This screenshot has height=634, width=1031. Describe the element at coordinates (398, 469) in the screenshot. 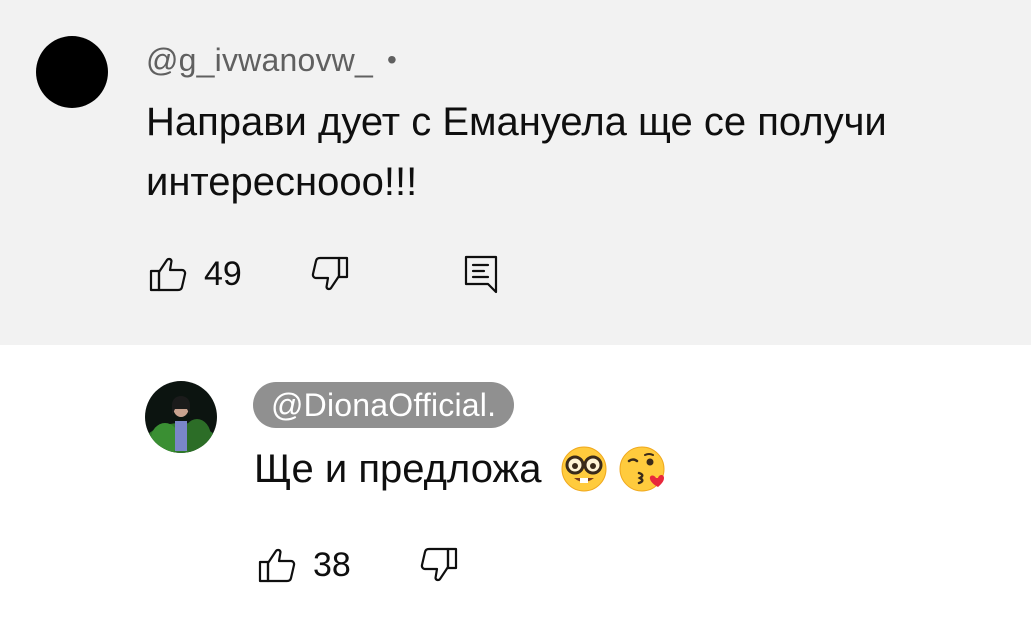

I see `reply-text: Ще и предложа` at that location.